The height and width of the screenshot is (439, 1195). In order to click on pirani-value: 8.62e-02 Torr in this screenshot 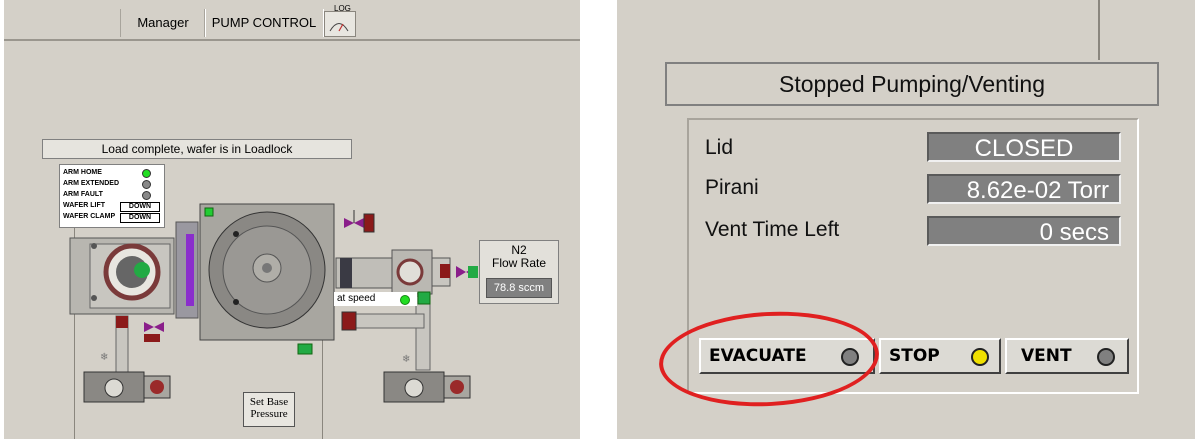, I will do `click(1024, 189)`.